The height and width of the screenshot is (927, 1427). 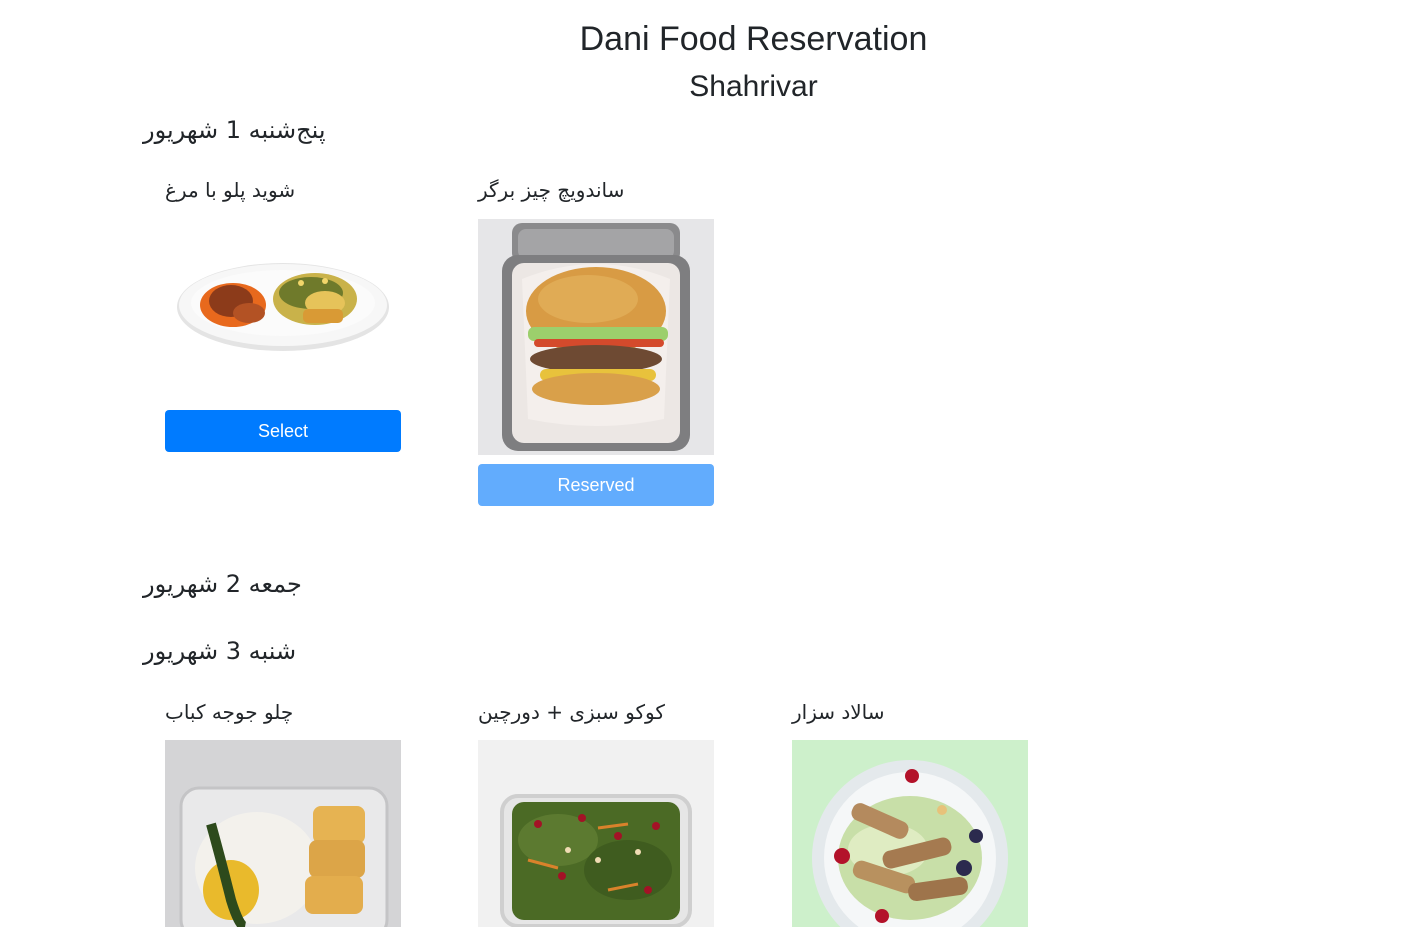 What do you see at coordinates (753, 39) in the screenshot?
I see `page-title: Dani Food Reservation` at bounding box center [753, 39].